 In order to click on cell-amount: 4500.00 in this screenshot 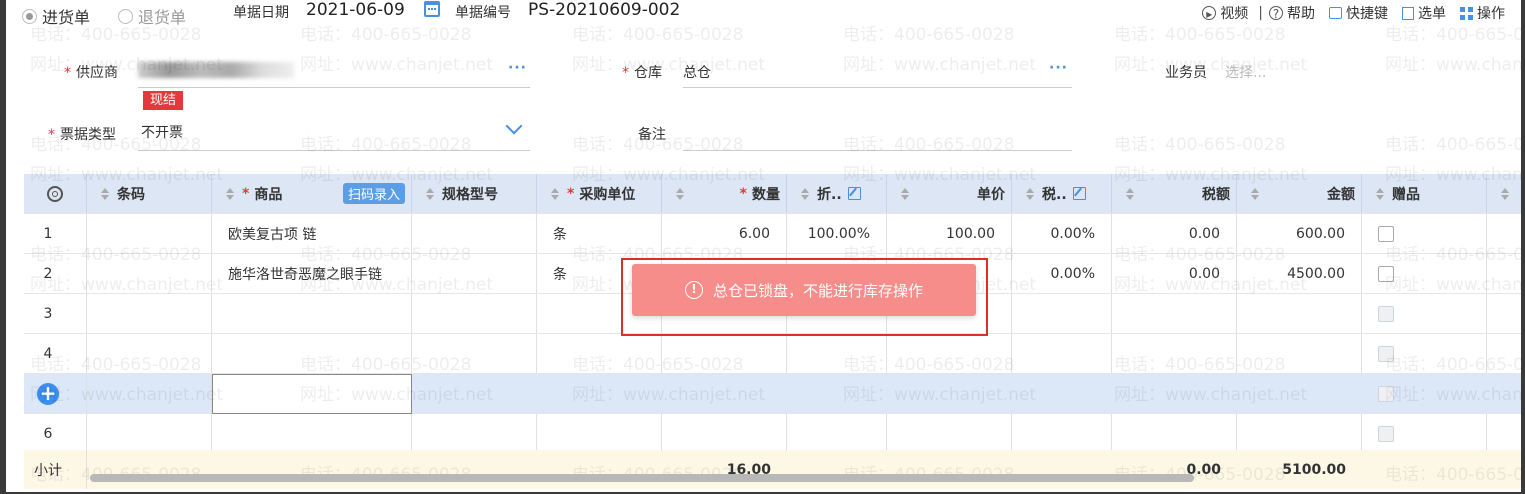, I will do `click(1299, 273)`.